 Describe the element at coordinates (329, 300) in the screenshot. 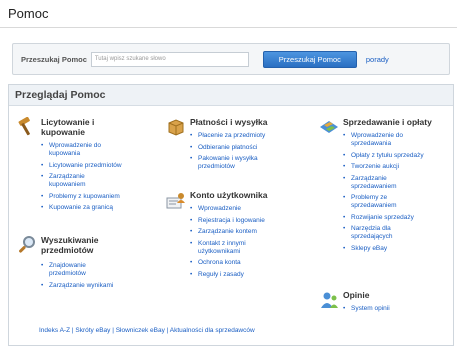

I see `feedback-icon` at that location.